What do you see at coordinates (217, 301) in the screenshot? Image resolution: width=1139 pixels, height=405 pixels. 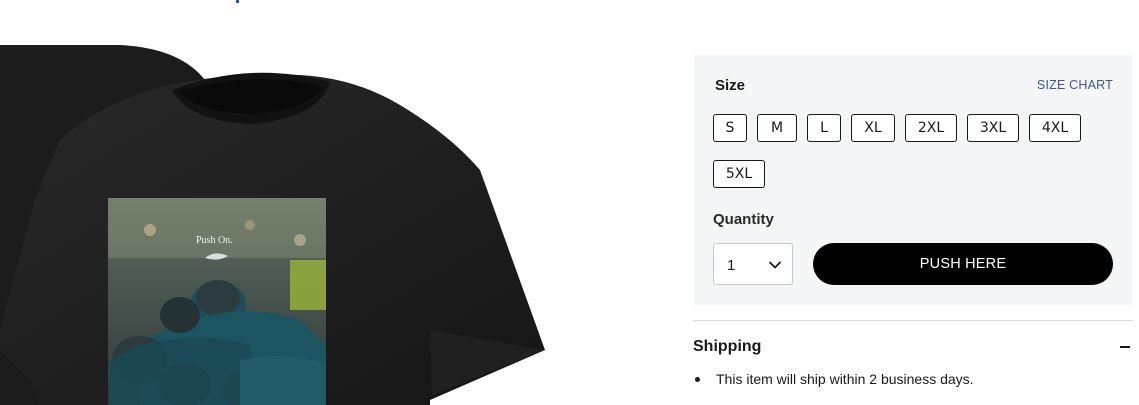 I see `shirt-print-graphic` at bounding box center [217, 301].